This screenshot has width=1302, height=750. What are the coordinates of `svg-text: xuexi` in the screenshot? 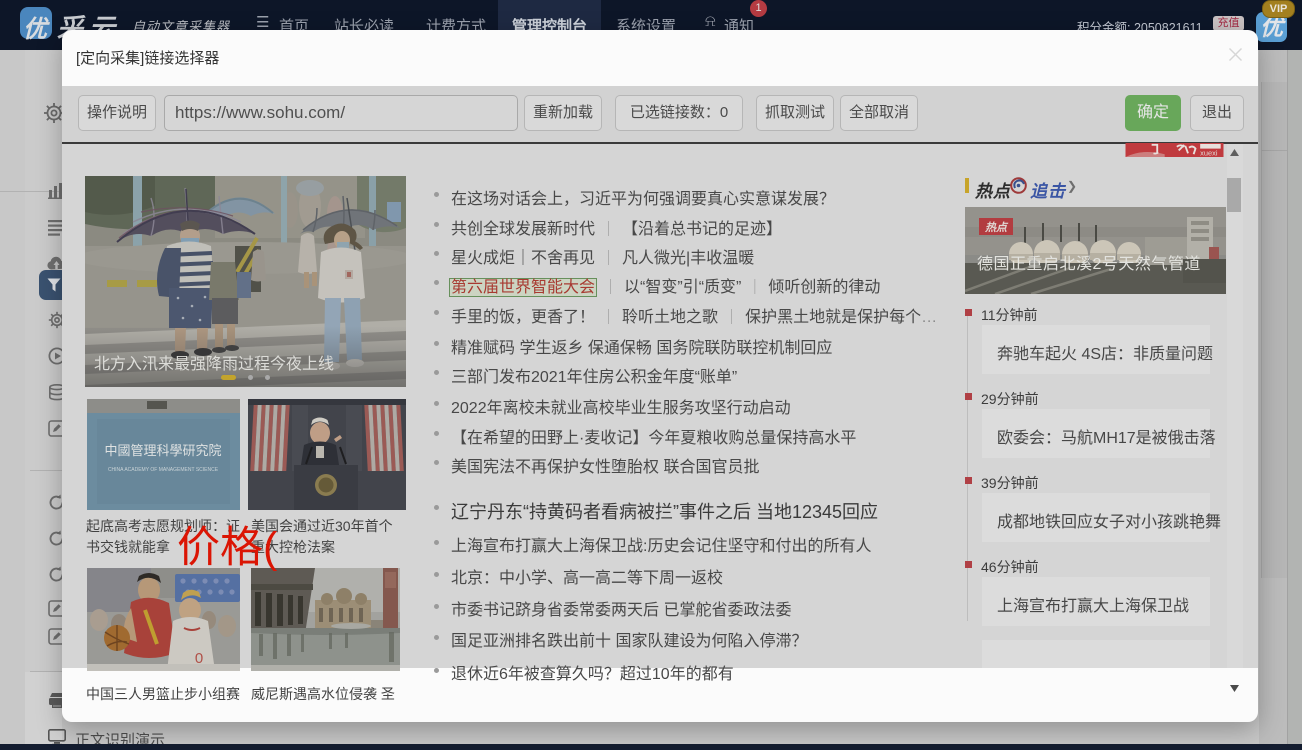 It's located at (1209, 153).